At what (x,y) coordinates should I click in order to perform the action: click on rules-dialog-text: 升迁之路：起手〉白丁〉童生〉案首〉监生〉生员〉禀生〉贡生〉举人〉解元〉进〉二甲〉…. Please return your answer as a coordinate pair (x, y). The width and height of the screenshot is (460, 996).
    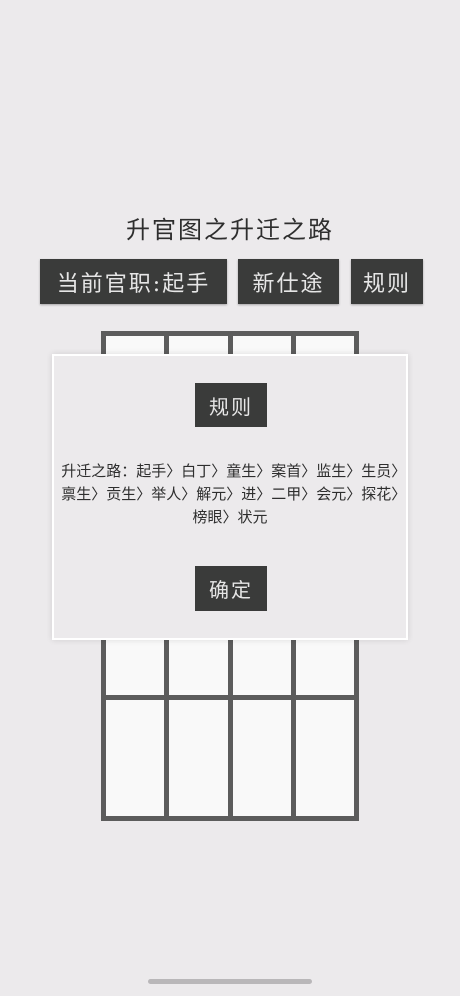
    Looking at the image, I should click on (230, 494).